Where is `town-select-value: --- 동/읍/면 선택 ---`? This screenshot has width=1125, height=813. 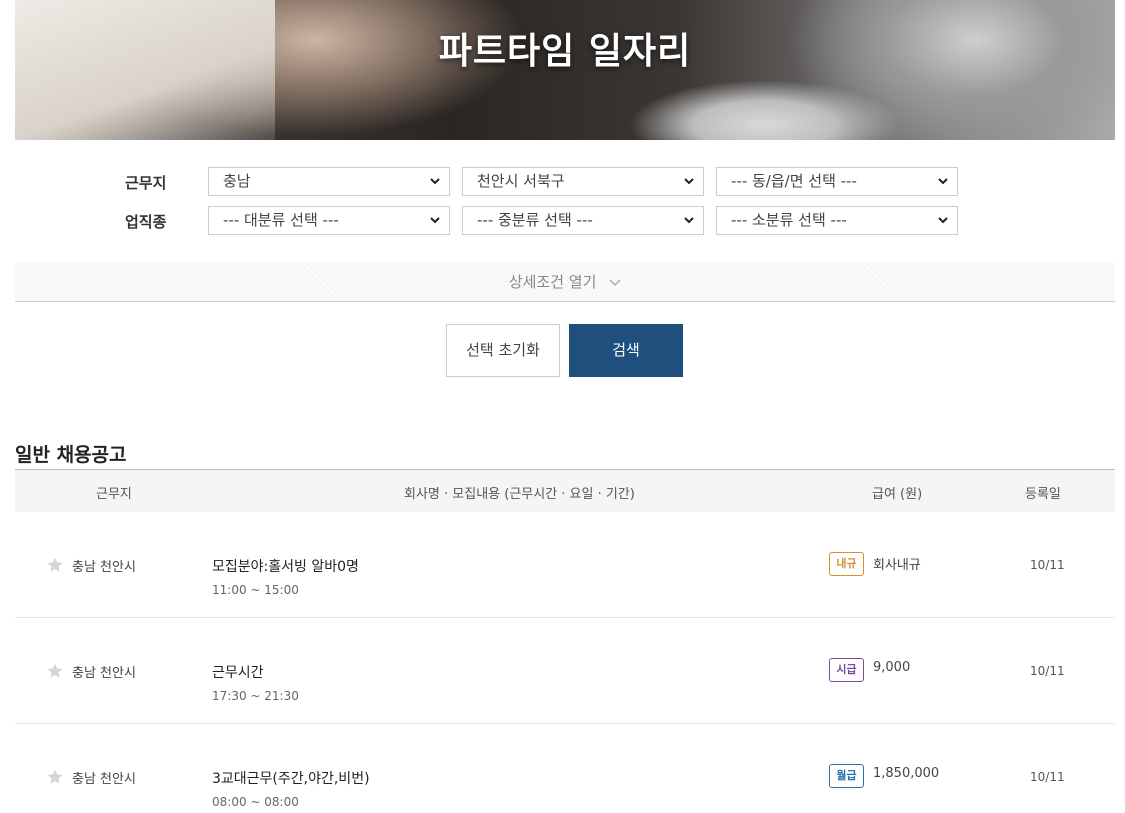 town-select-value: --- 동/읍/면 선택 --- is located at coordinates (794, 181).